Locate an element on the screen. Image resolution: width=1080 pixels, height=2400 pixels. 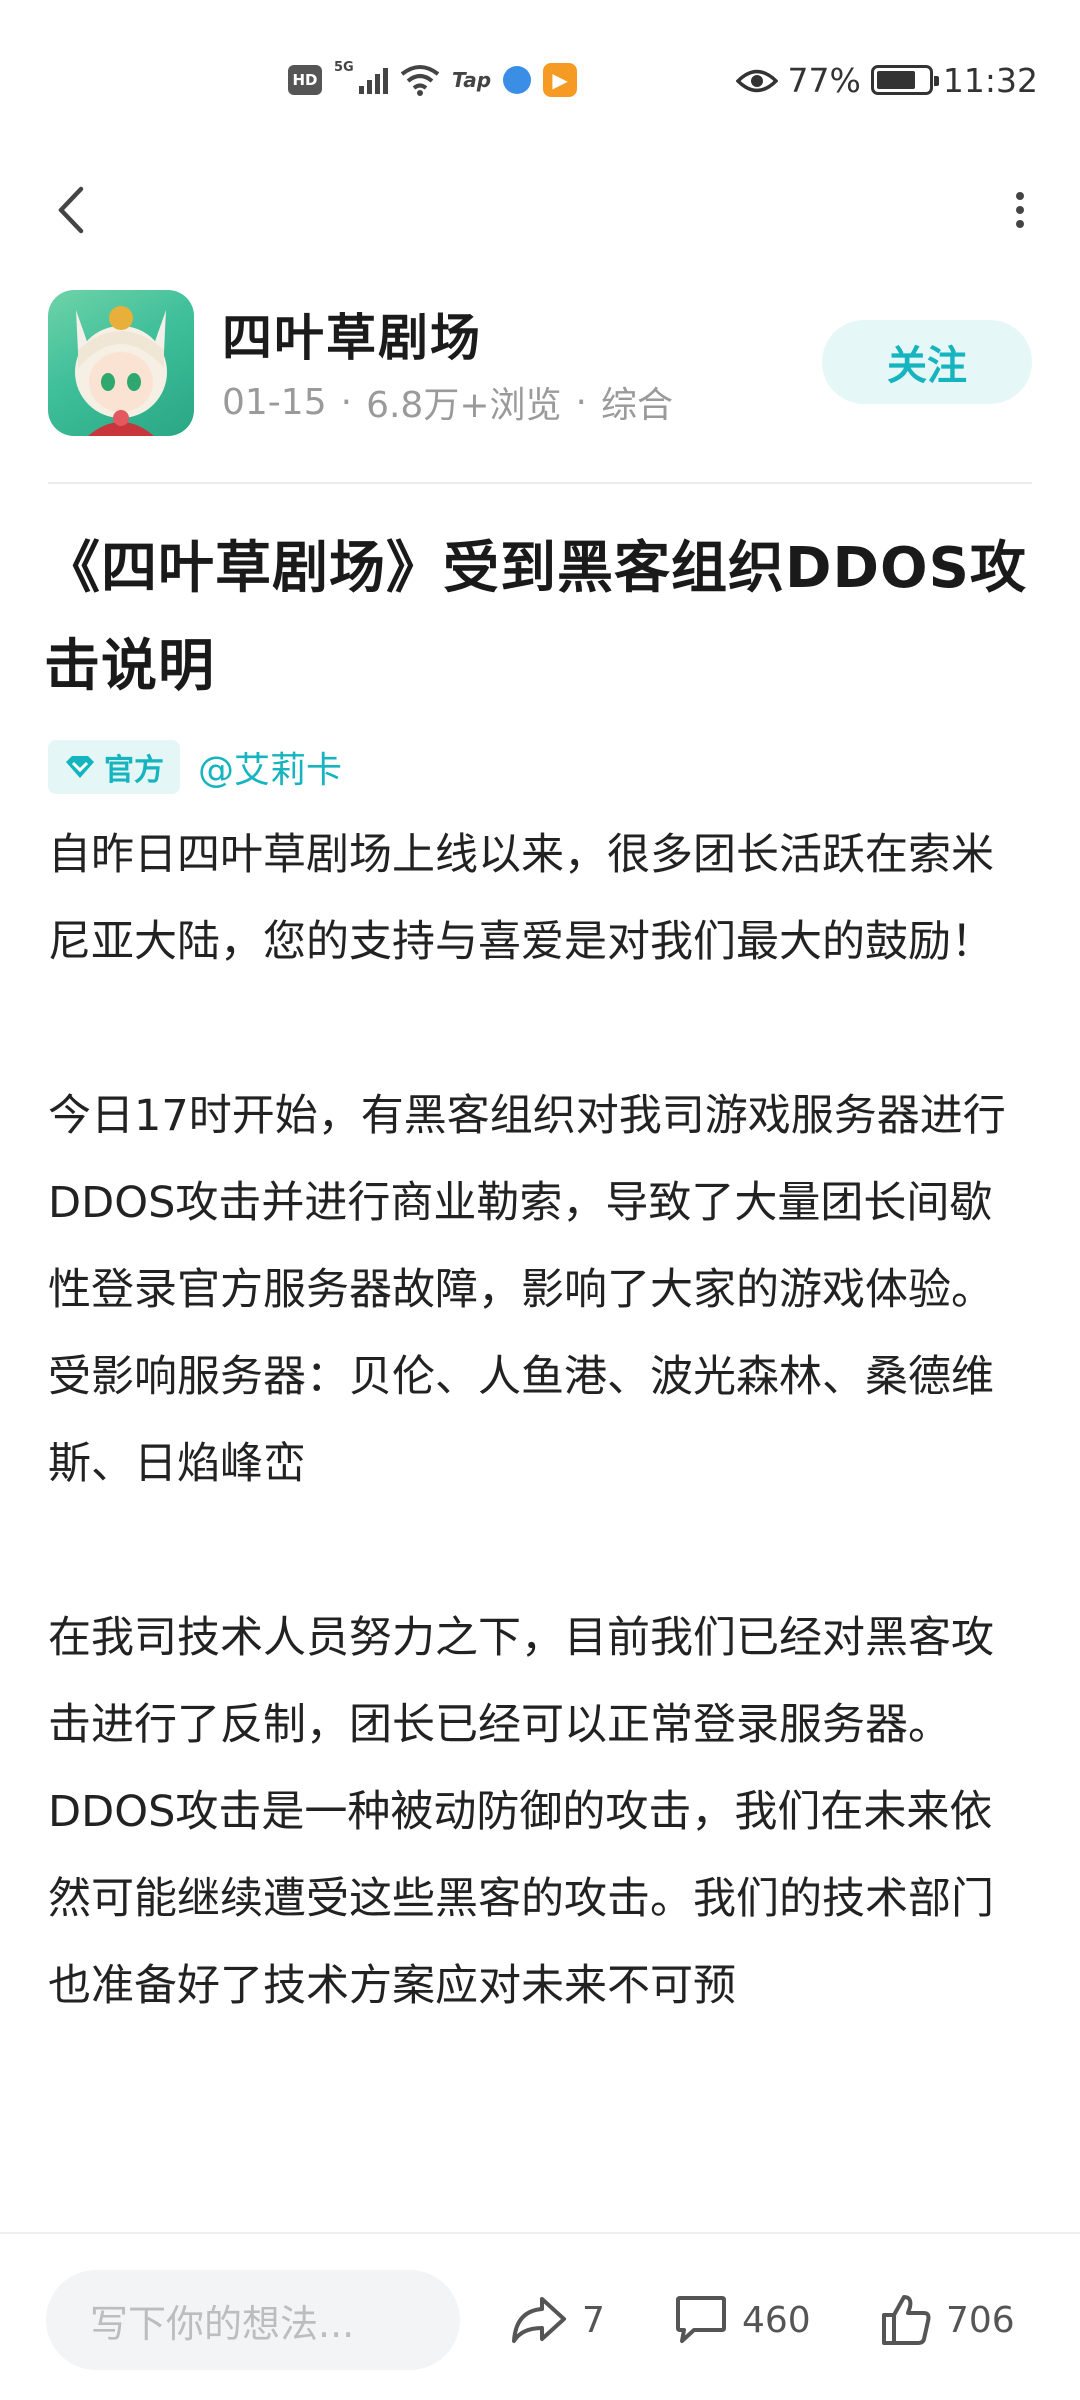
view-count: 6.8万+浏览 is located at coordinates (464, 405).